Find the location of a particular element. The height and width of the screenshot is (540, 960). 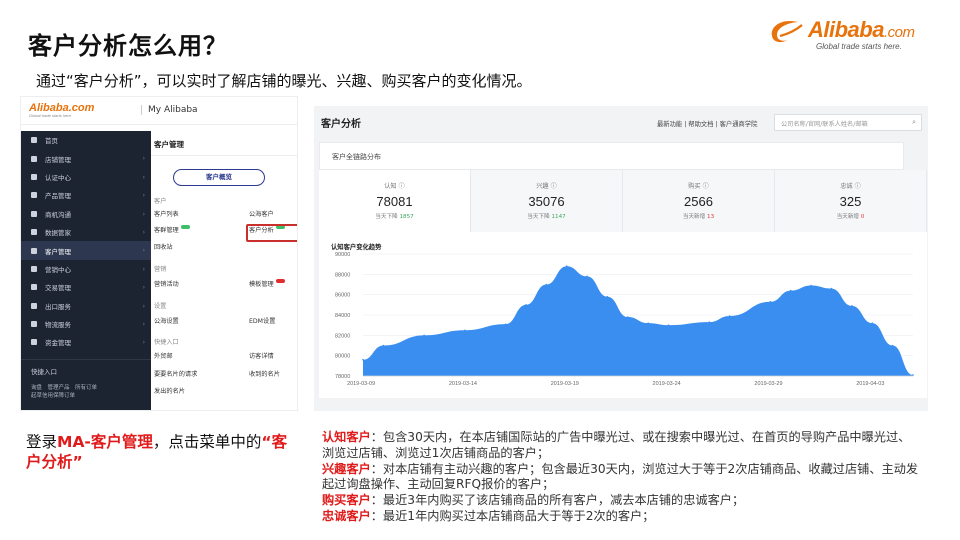

definition-item: 购买客户：最近3年内购买了该店铺商品的所有客户，减去本店铺的忠诚客户； is located at coordinates (622, 501).